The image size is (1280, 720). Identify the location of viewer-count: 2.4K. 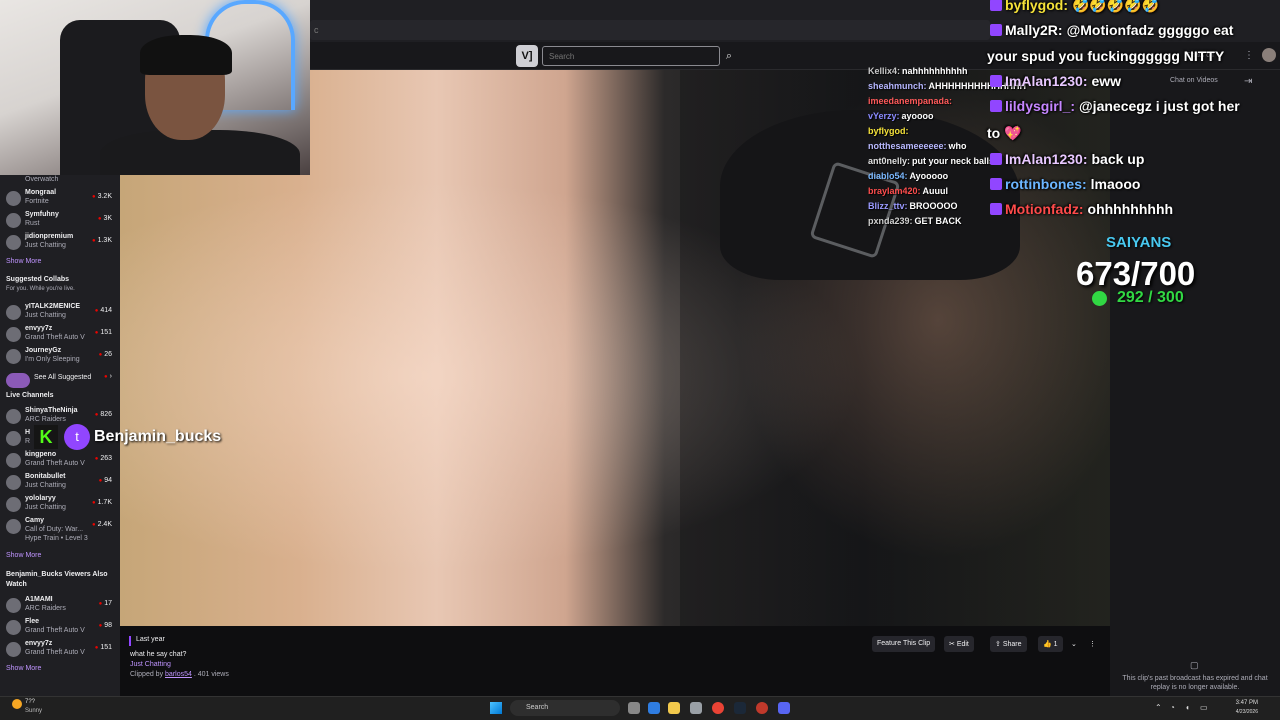
(102, 524).